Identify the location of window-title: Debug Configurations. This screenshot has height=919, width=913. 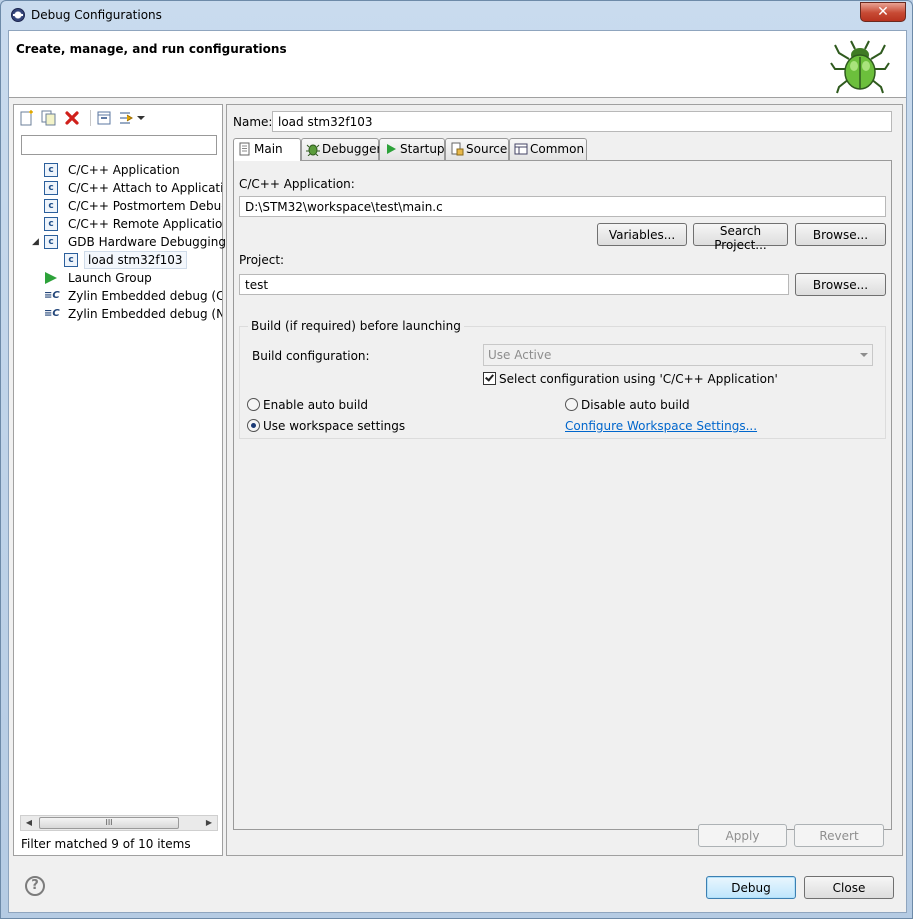
(96, 15).